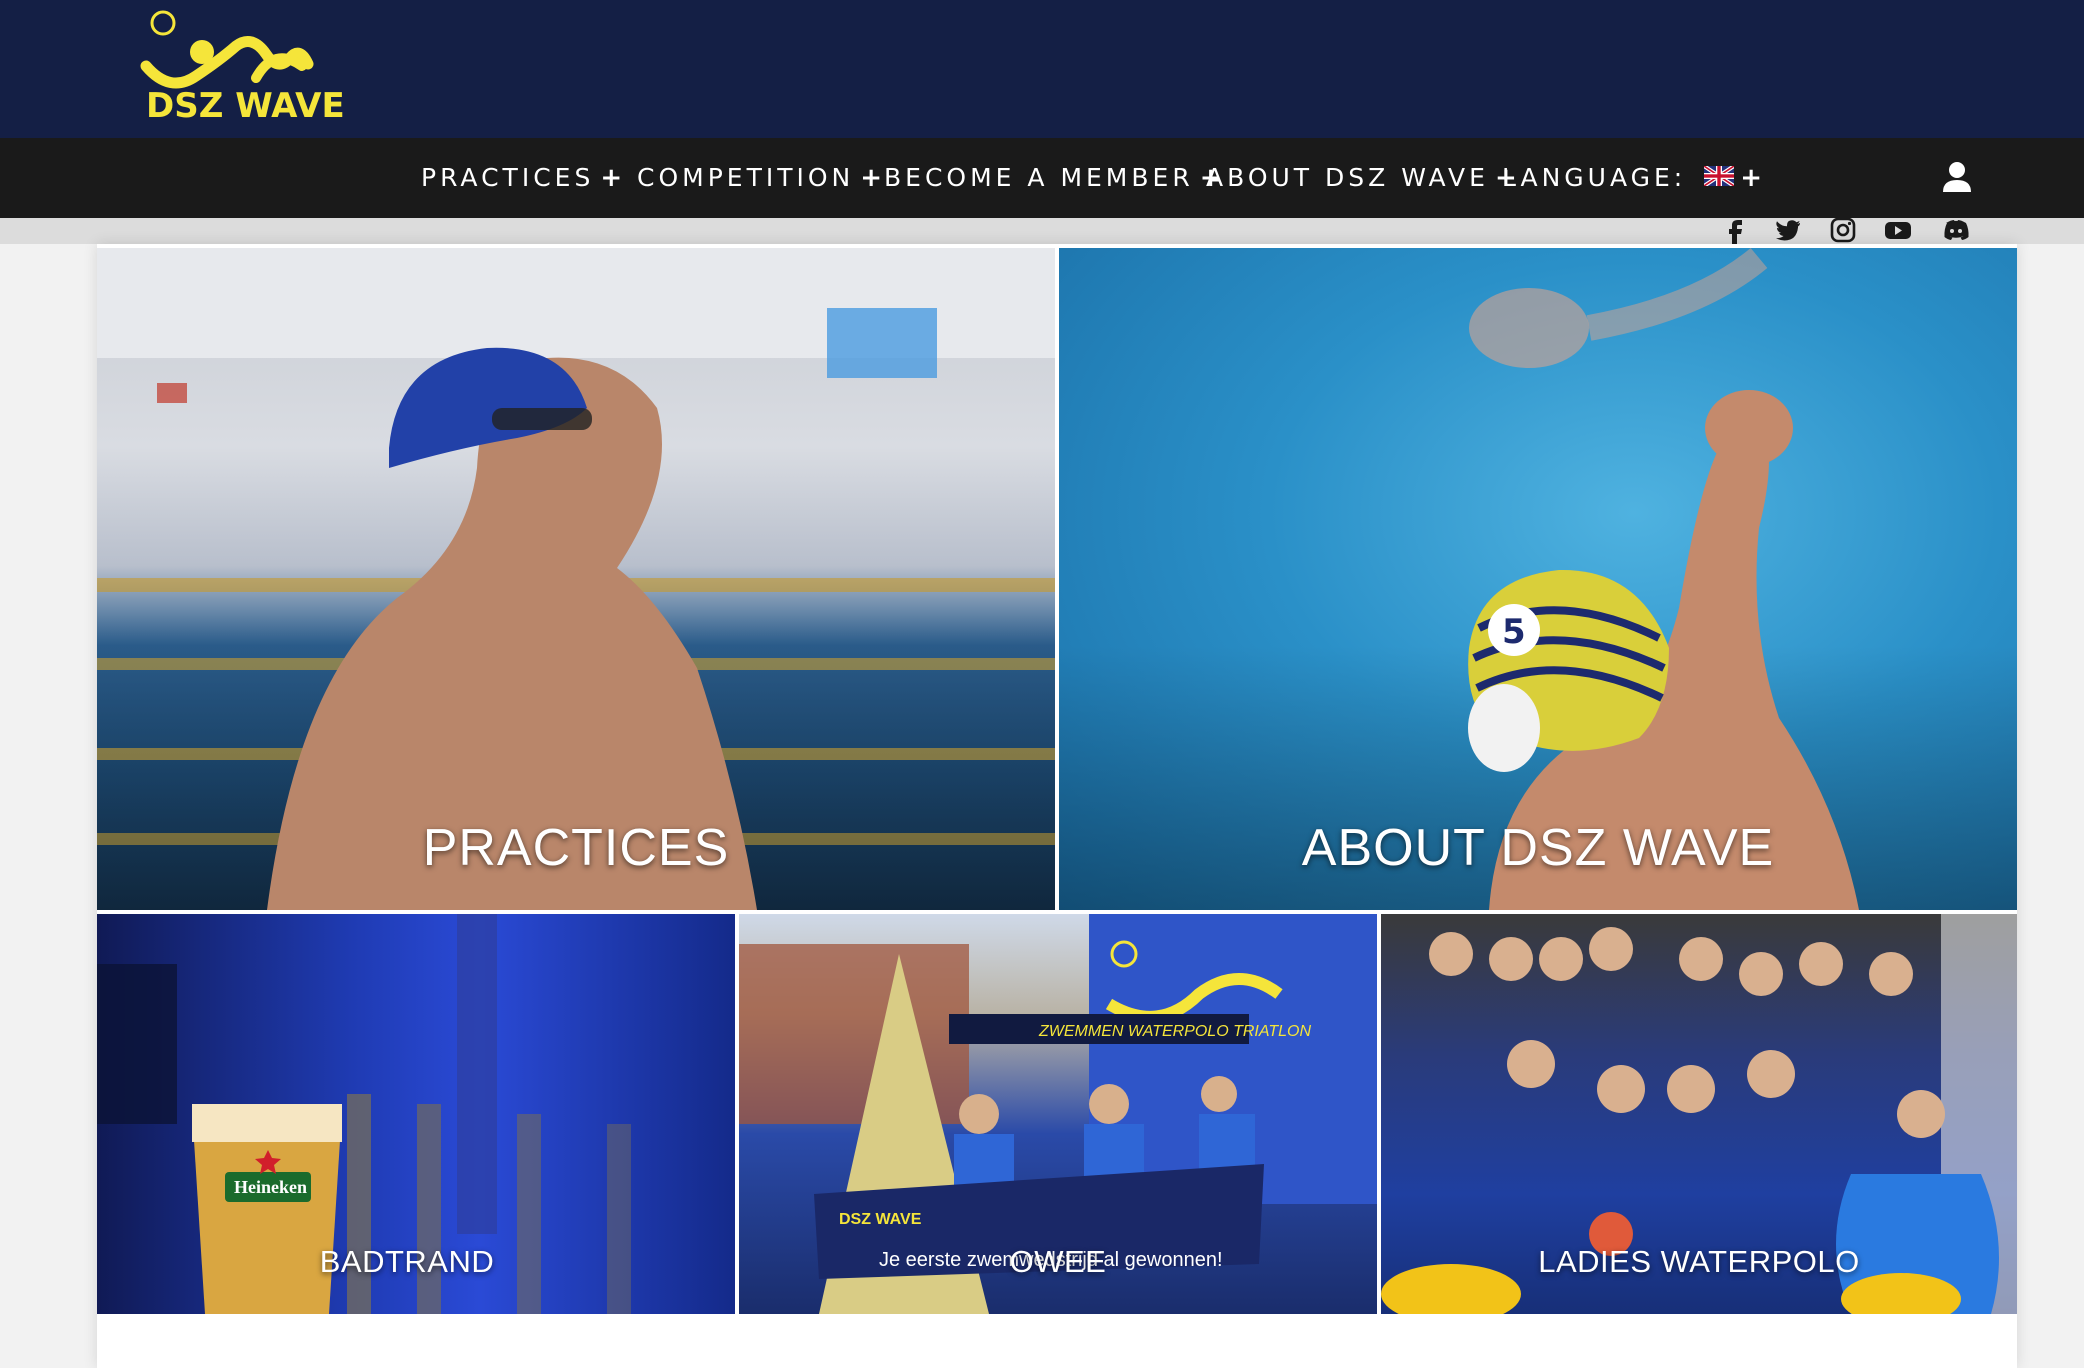 The width and height of the screenshot is (2084, 1368). Describe the element at coordinates (1699, 1114) in the screenshot. I see `tile-ladies-waterpolo: LADIES WATERPOLO` at that location.